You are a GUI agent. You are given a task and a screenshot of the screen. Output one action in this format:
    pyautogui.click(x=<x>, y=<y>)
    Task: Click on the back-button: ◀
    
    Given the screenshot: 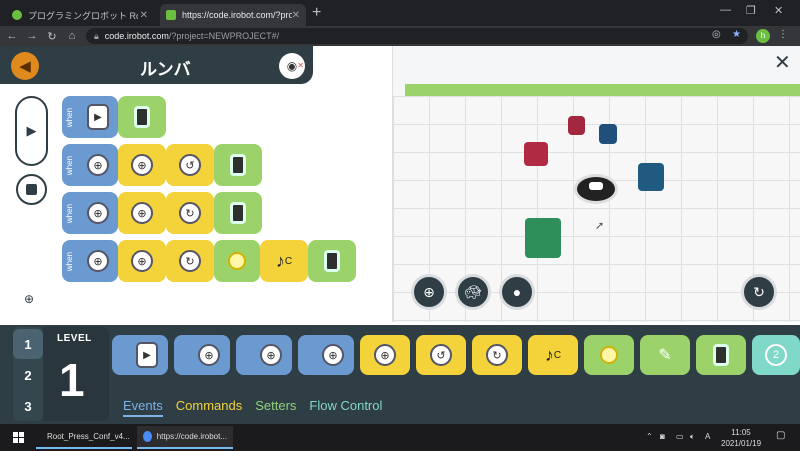 What is the action you would take?
    pyautogui.click(x=25, y=66)
    